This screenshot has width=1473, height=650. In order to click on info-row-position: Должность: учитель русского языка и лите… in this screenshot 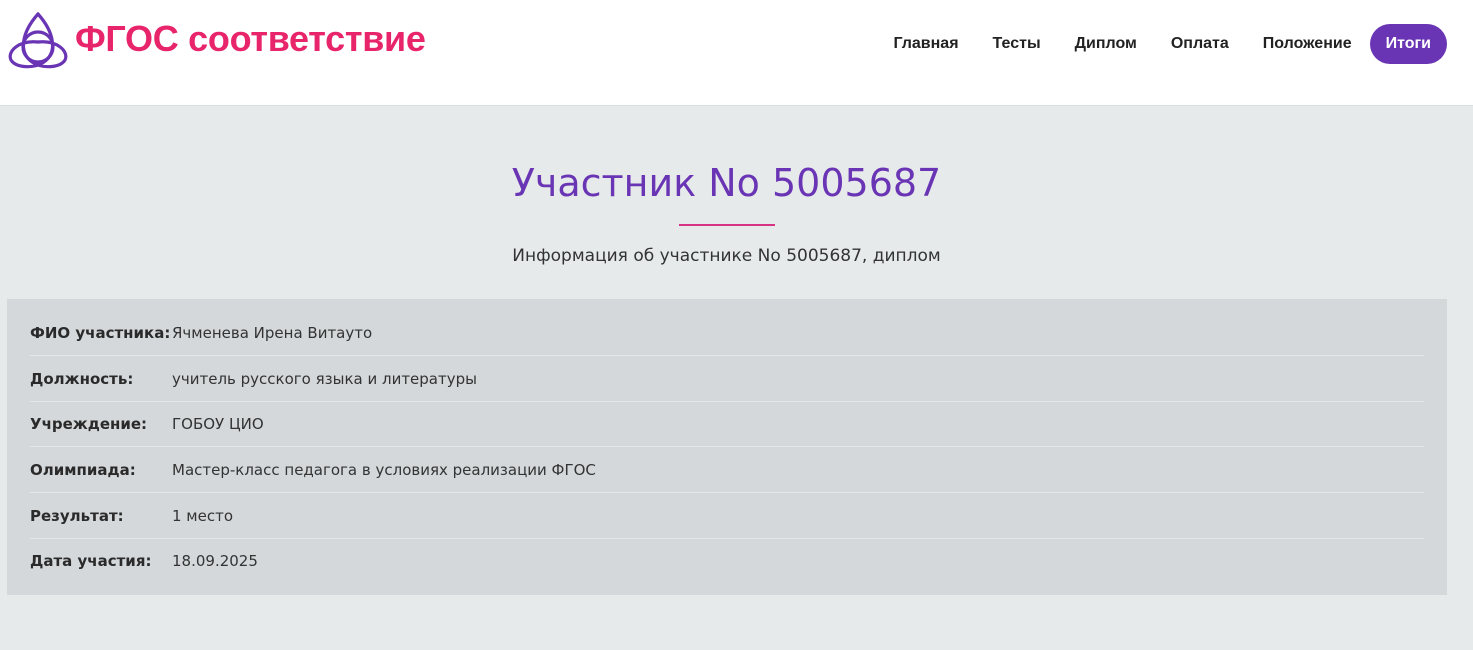, I will do `click(727, 379)`.